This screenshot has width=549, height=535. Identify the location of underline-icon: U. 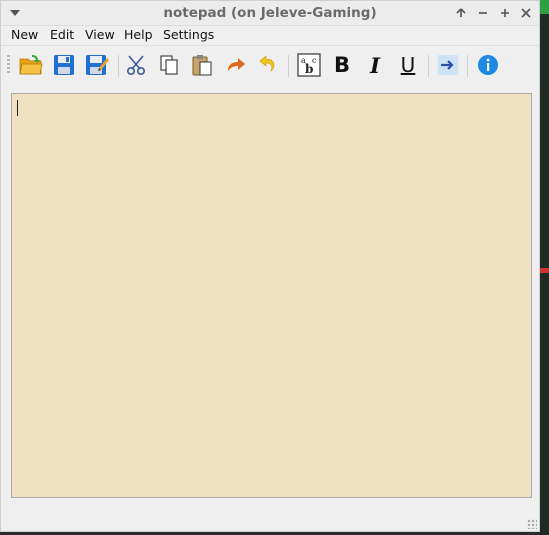
(408, 65).